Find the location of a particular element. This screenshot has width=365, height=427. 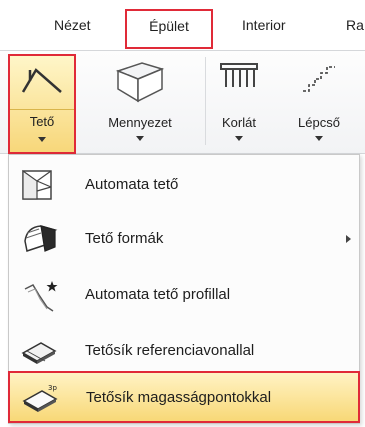

canvas-edge is located at coordinates (4, 290).